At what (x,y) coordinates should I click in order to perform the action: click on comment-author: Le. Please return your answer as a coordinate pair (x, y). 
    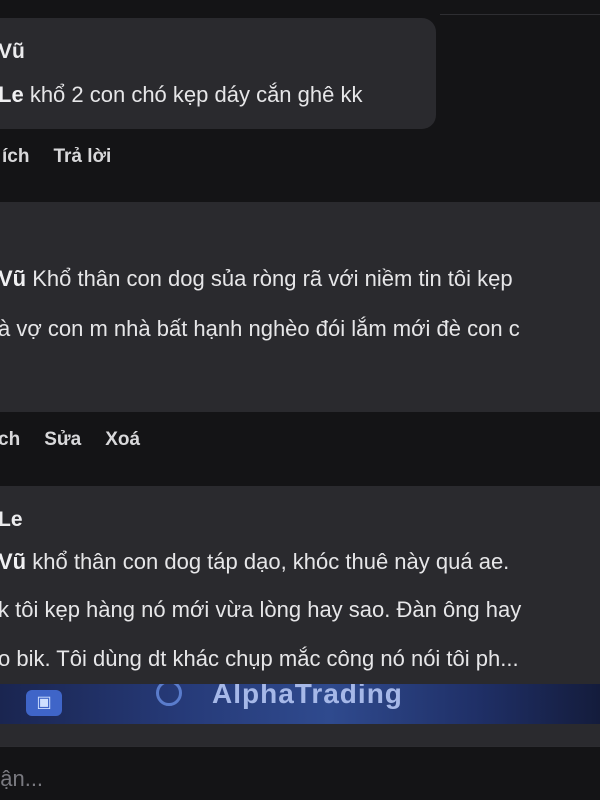
    Looking at the image, I should click on (11, 520).